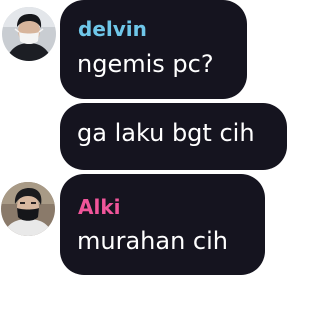 The width and height of the screenshot is (320, 320). I want to click on message-text: murahan cih, so click(152, 241).